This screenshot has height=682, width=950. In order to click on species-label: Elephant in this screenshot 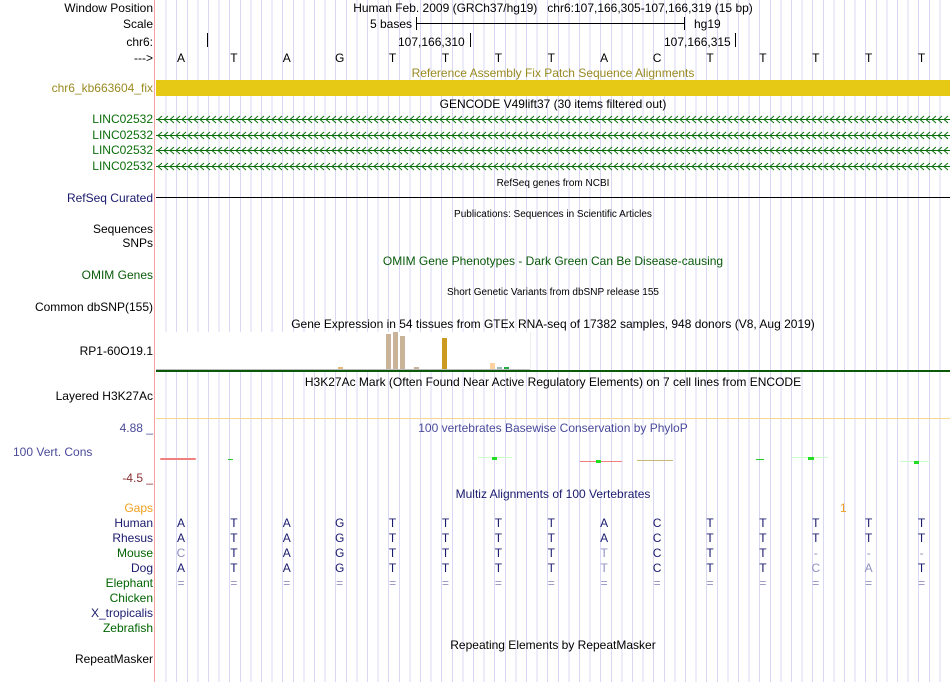, I will do `click(129, 583)`.